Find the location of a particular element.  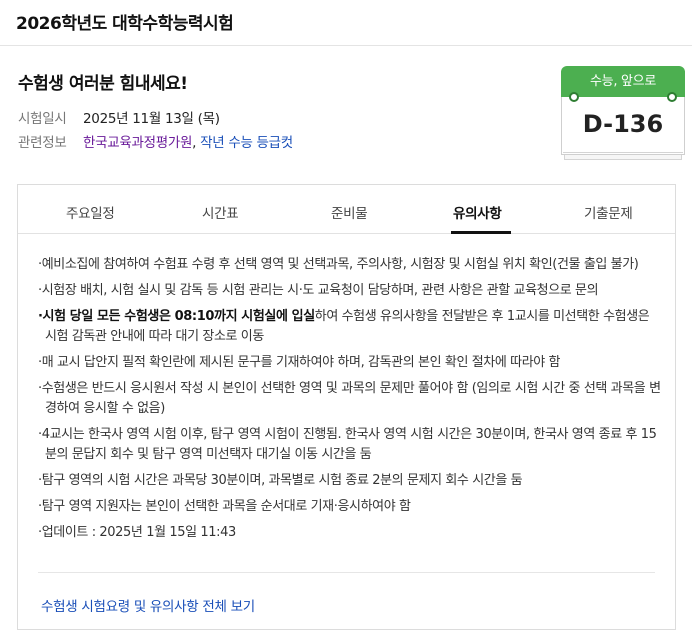

page-header: 2026학년도 대학수학능력시험 is located at coordinates (346, 23).